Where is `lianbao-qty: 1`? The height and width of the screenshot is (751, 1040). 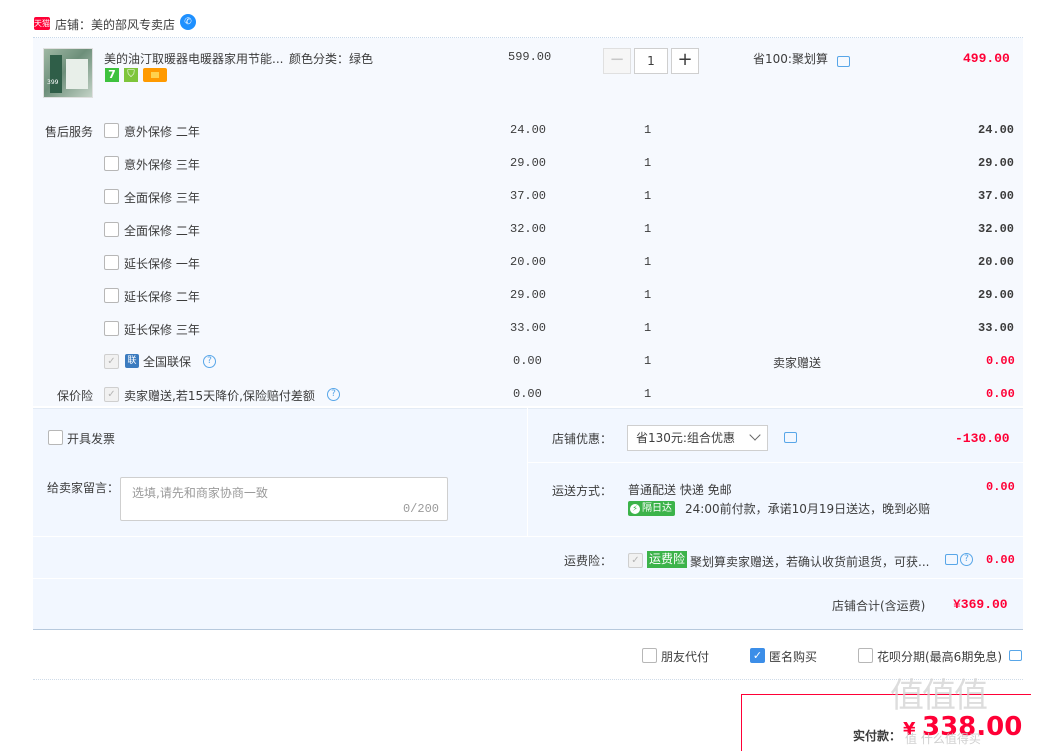 lianbao-qty: 1 is located at coordinates (648, 361).